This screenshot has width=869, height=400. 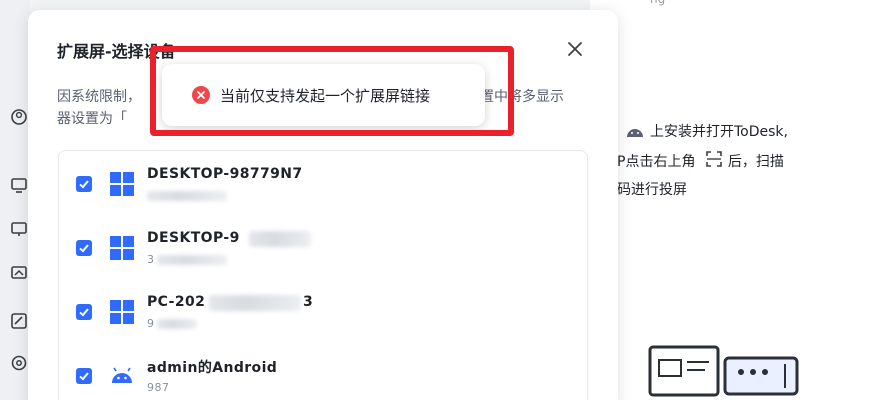 I want to click on user-icon, so click(x=19, y=117).